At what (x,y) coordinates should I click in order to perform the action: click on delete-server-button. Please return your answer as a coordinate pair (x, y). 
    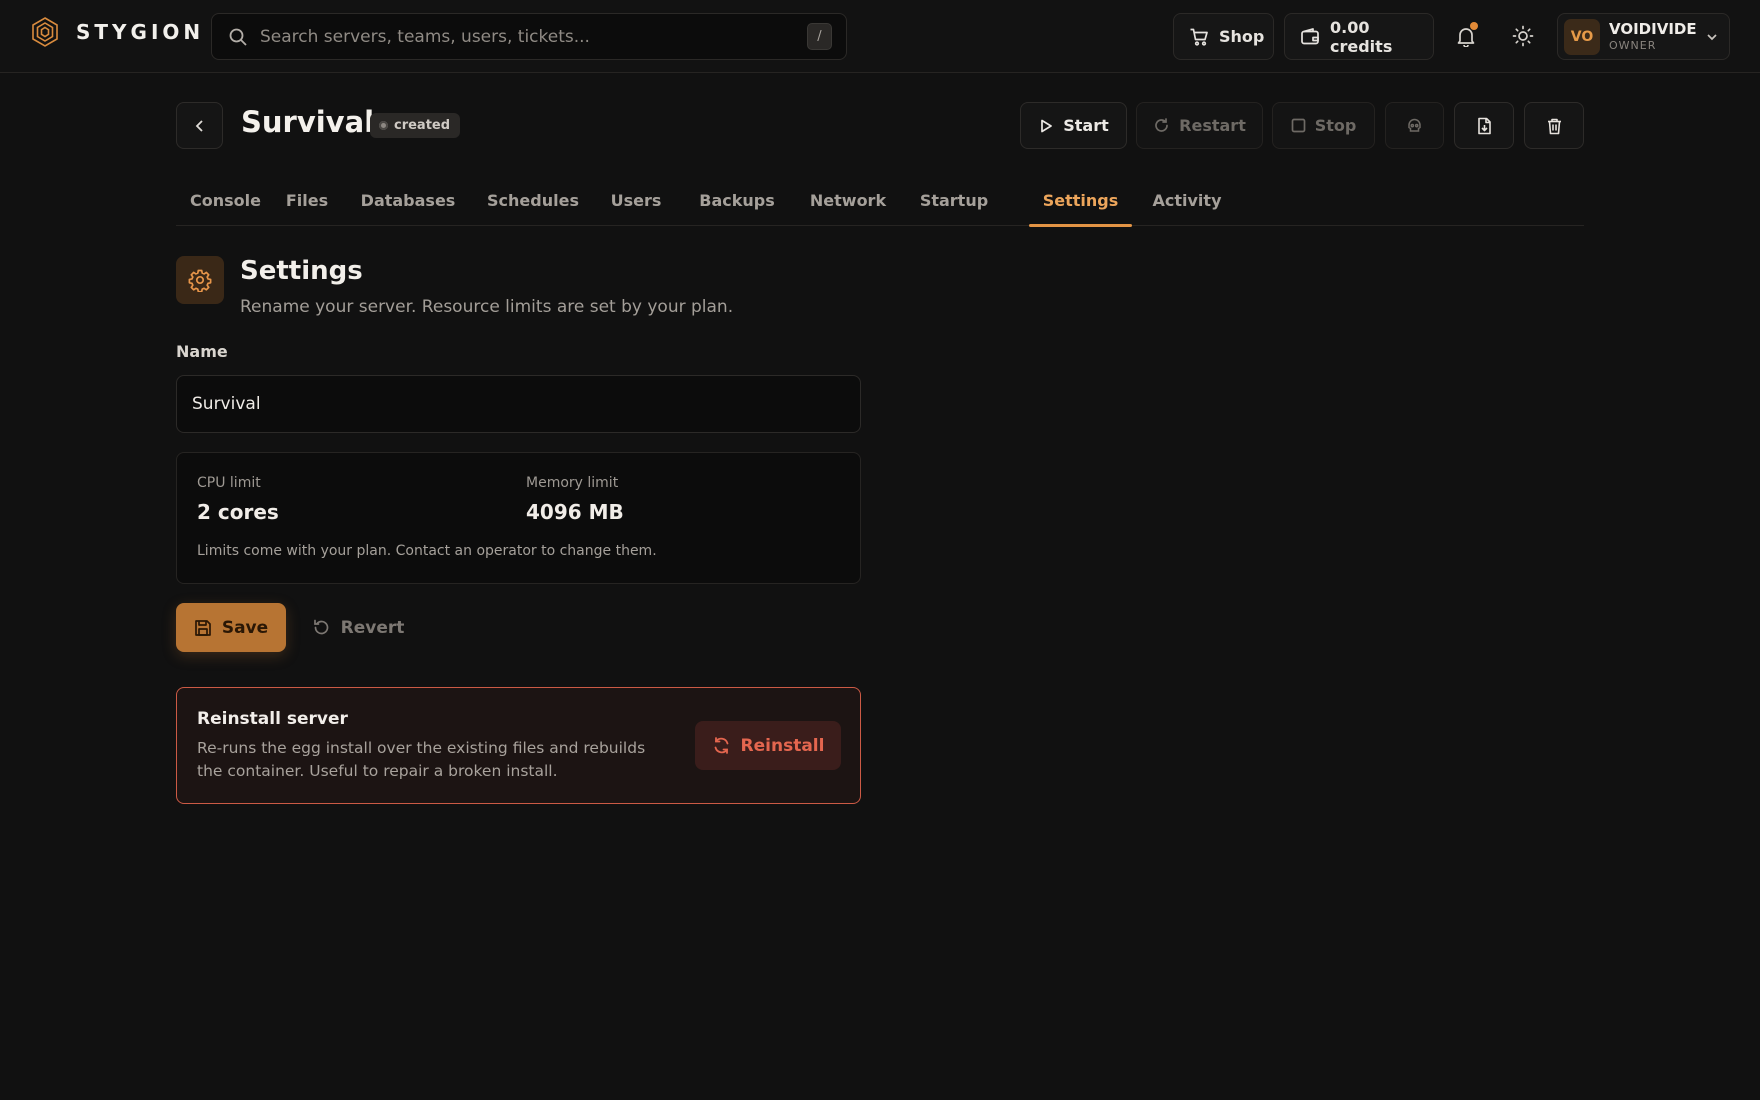
    Looking at the image, I should click on (1554, 125).